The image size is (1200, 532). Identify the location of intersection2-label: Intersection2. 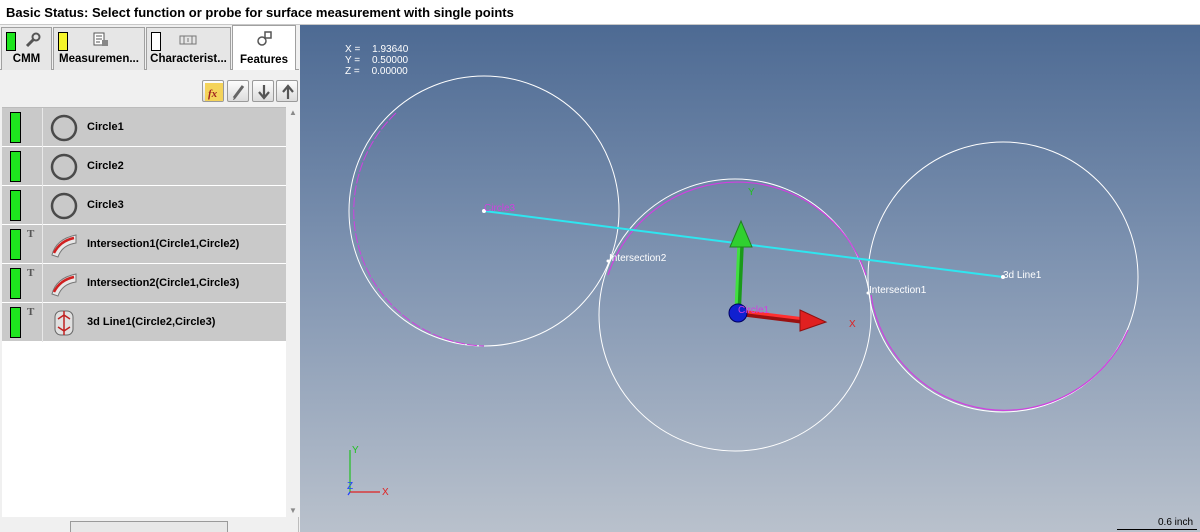
(638, 258).